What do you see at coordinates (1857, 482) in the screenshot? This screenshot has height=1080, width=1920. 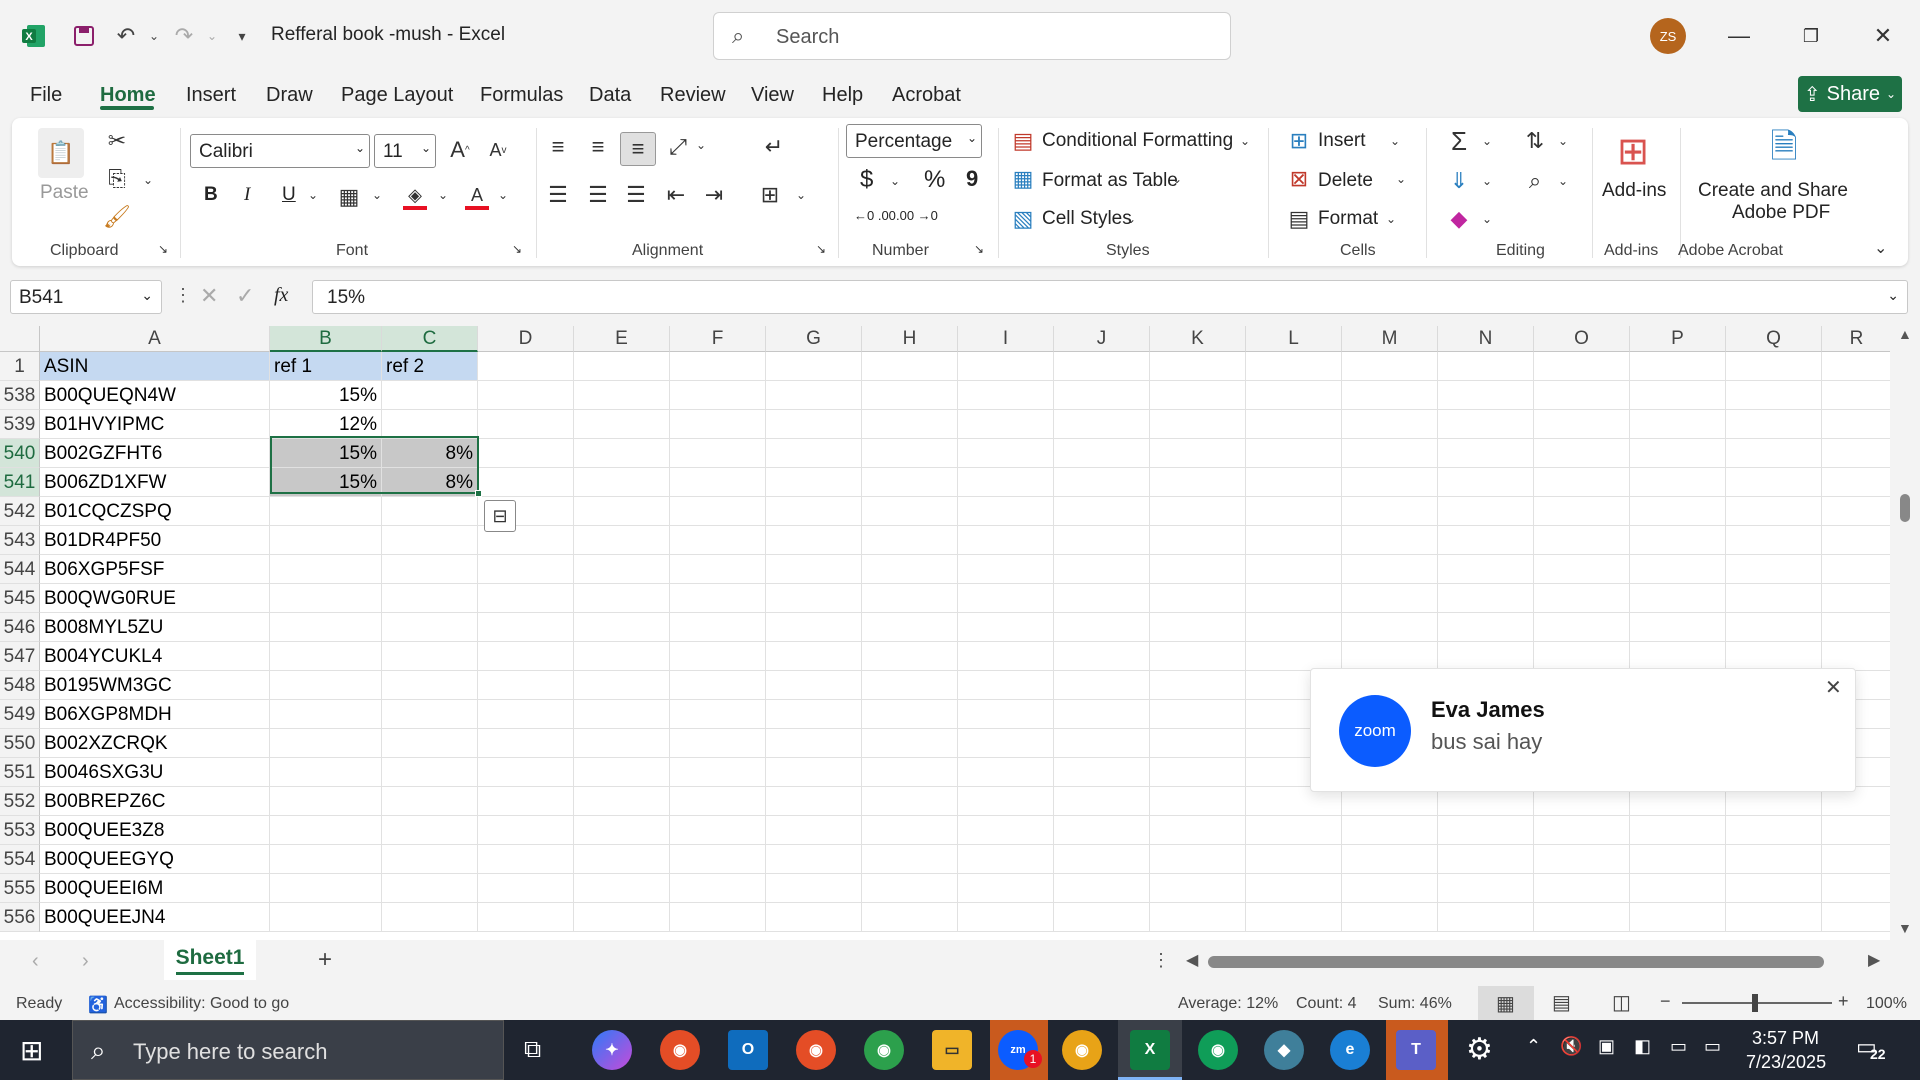 I see `cell-r541` at bounding box center [1857, 482].